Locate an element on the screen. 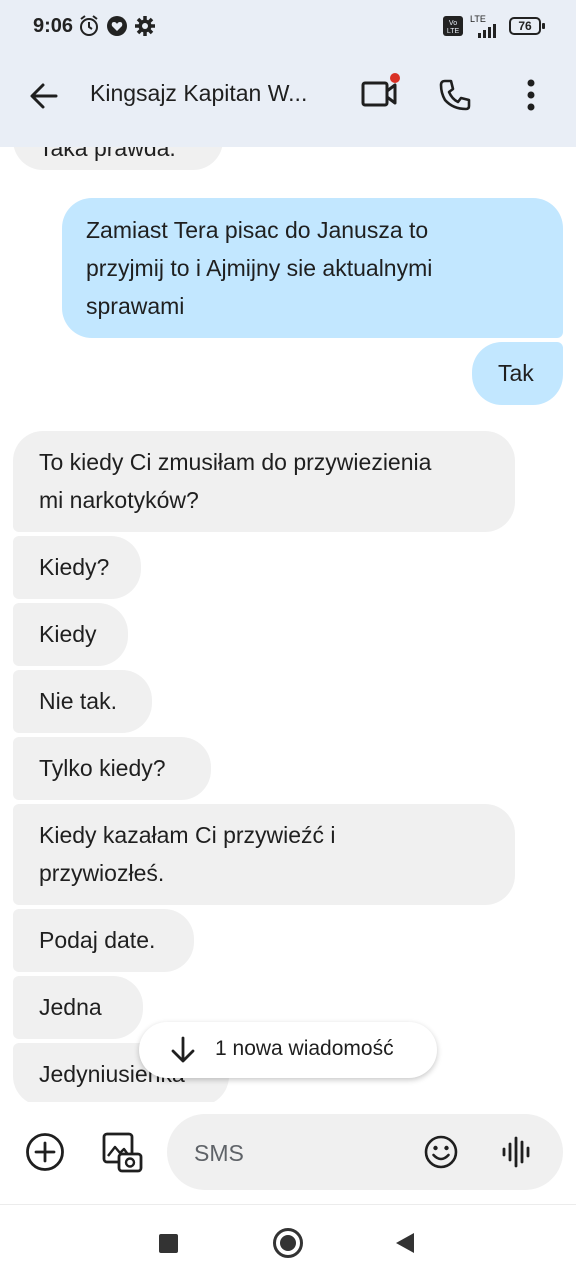 This screenshot has width=576, height=1281. message-text: Kiedy? is located at coordinates (74, 567).